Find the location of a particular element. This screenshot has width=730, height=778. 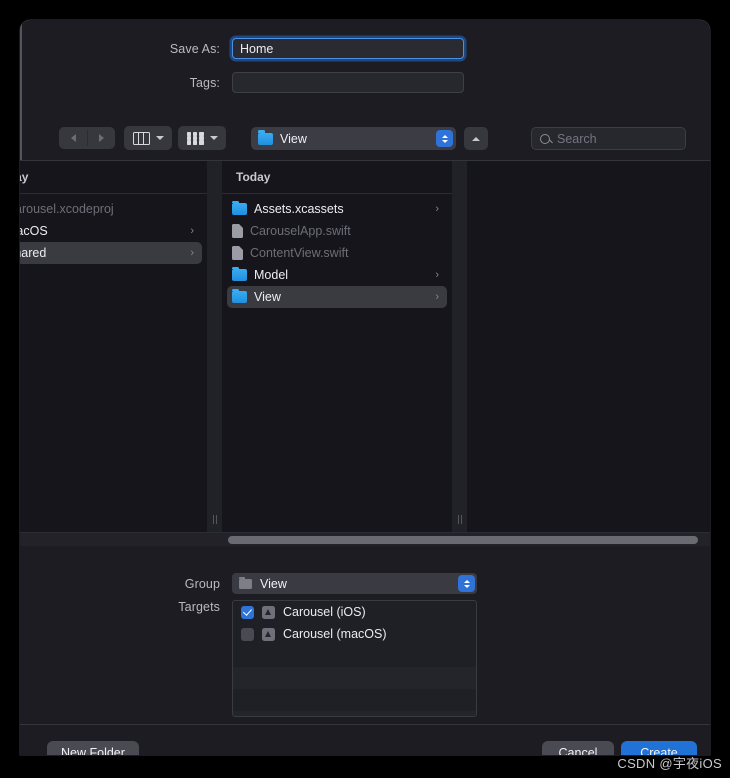

list-item: Shared › is located at coordinates (111, 253).